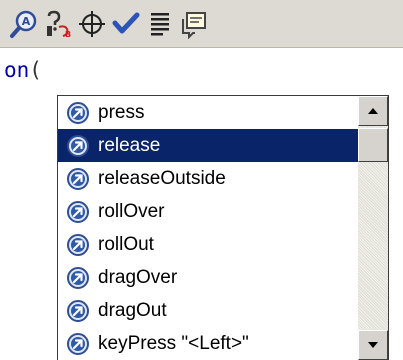 This screenshot has height=360, width=403. I want to click on check-syntax-button, so click(126, 24).